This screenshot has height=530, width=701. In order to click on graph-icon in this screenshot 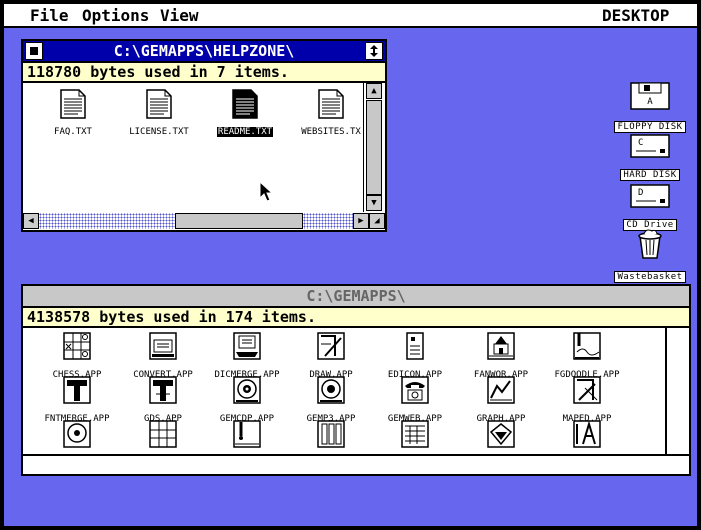, I will do `click(501, 390)`.